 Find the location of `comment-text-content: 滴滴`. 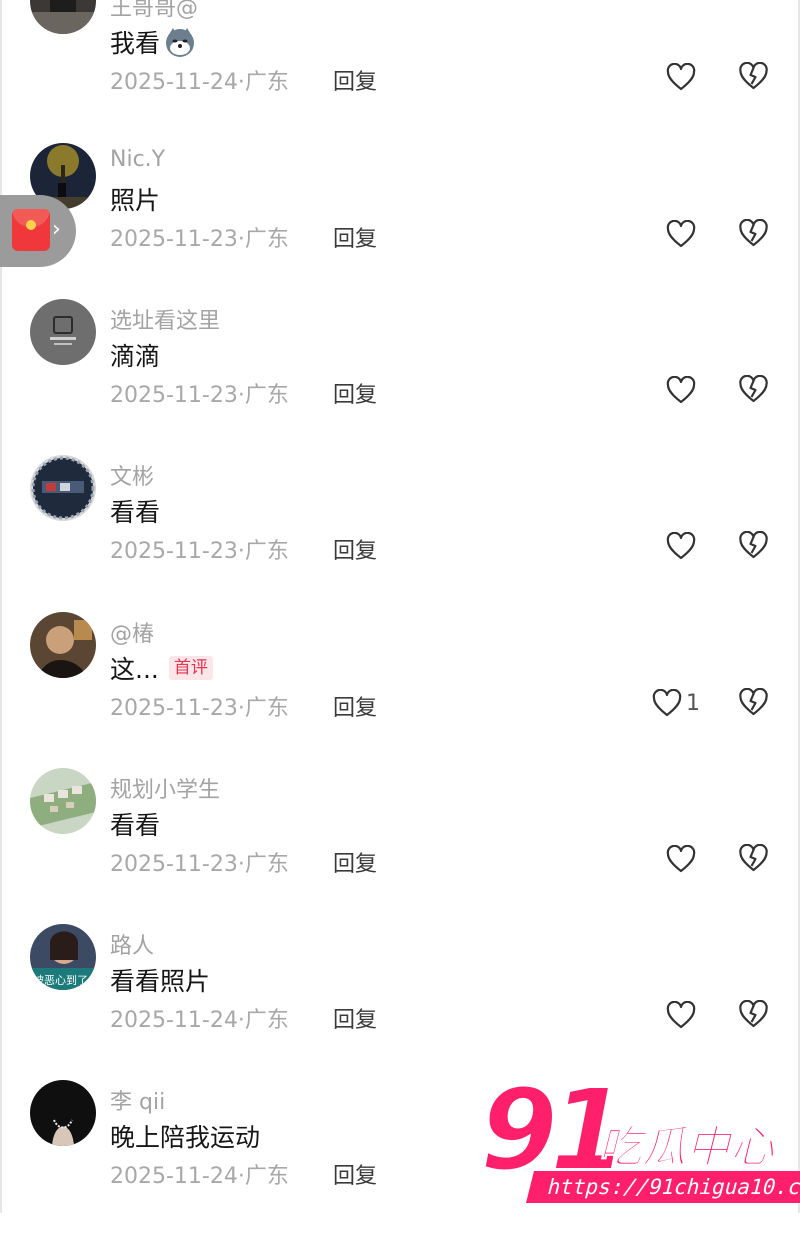

comment-text-content: 滴滴 is located at coordinates (135, 356).